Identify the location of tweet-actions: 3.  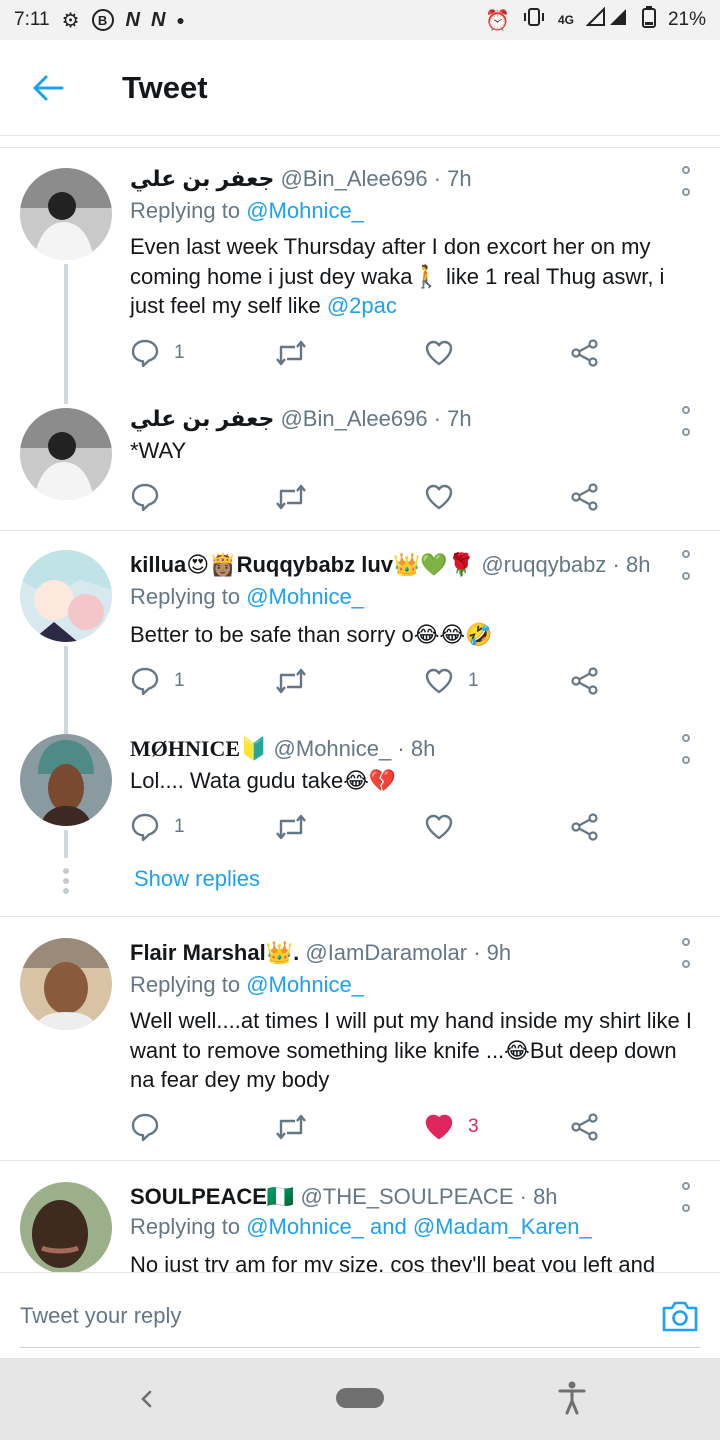
(370, 1127).